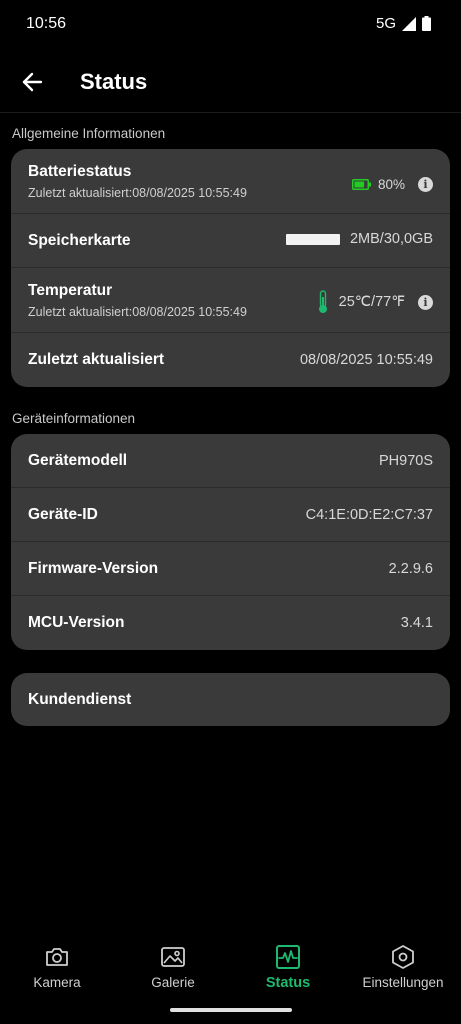  I want to click on battery-percent: 80%, so click(391, 184).